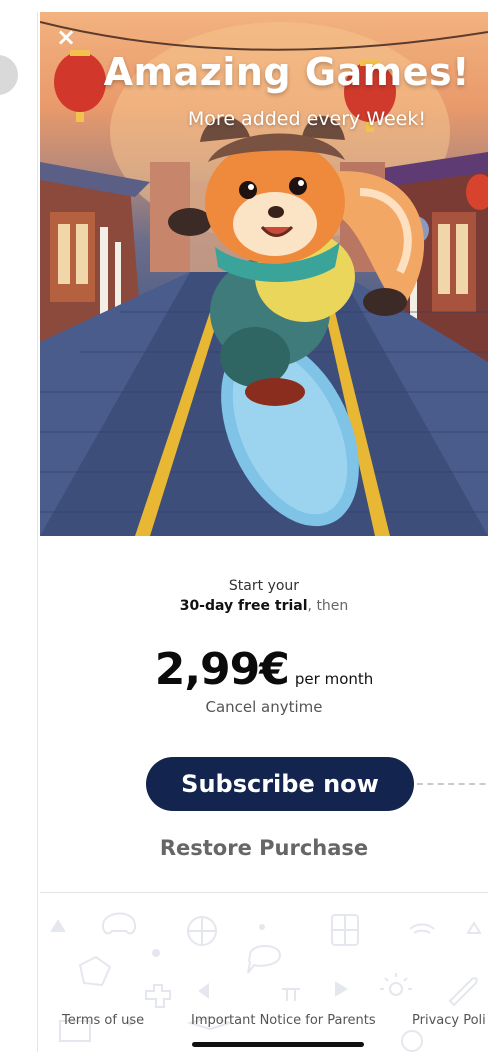  Describe the element at coordinates (66, 37) in the screenshot. I see `close-icon: ×` at that location.